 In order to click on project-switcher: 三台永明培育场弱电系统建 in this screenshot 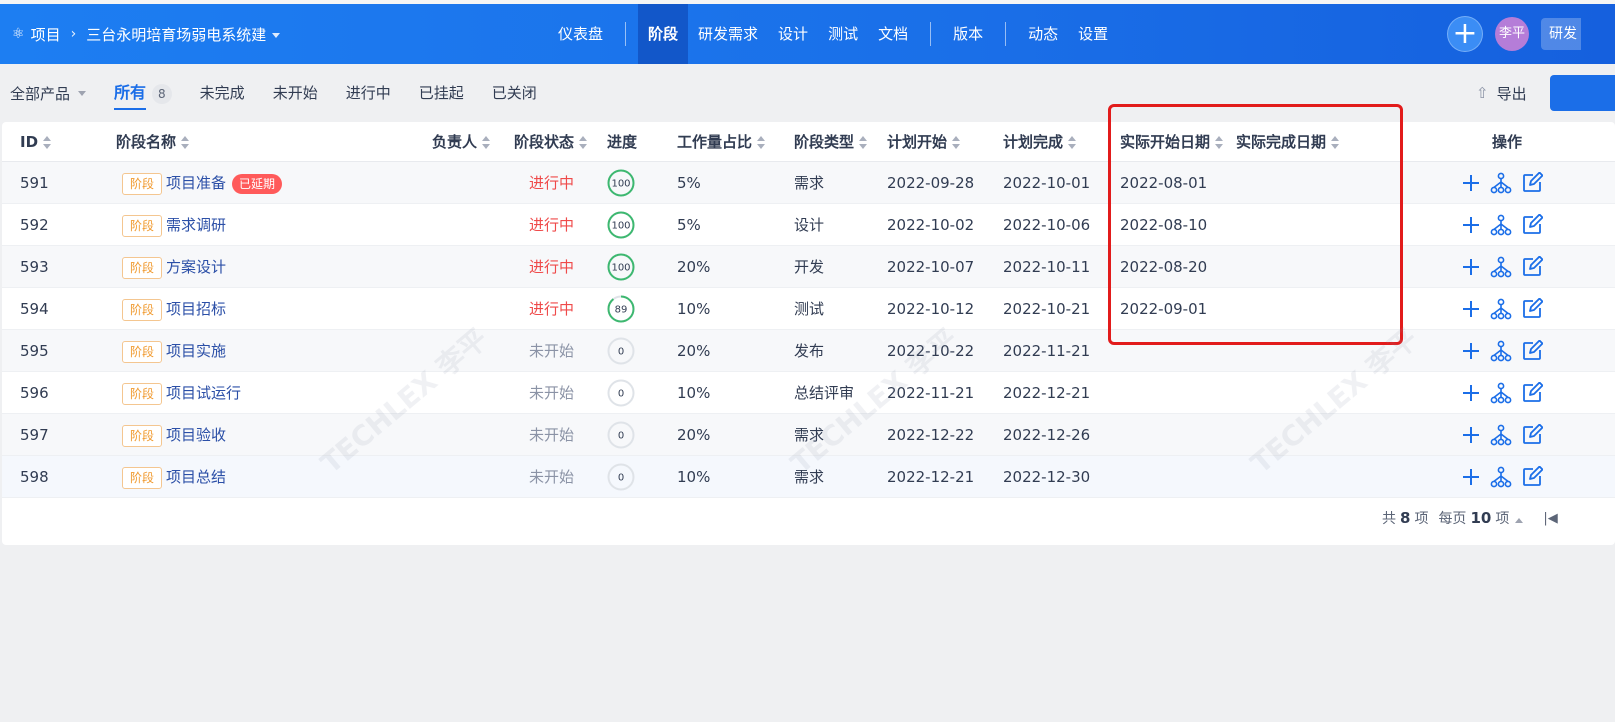, I will do `click(183, 34)`.